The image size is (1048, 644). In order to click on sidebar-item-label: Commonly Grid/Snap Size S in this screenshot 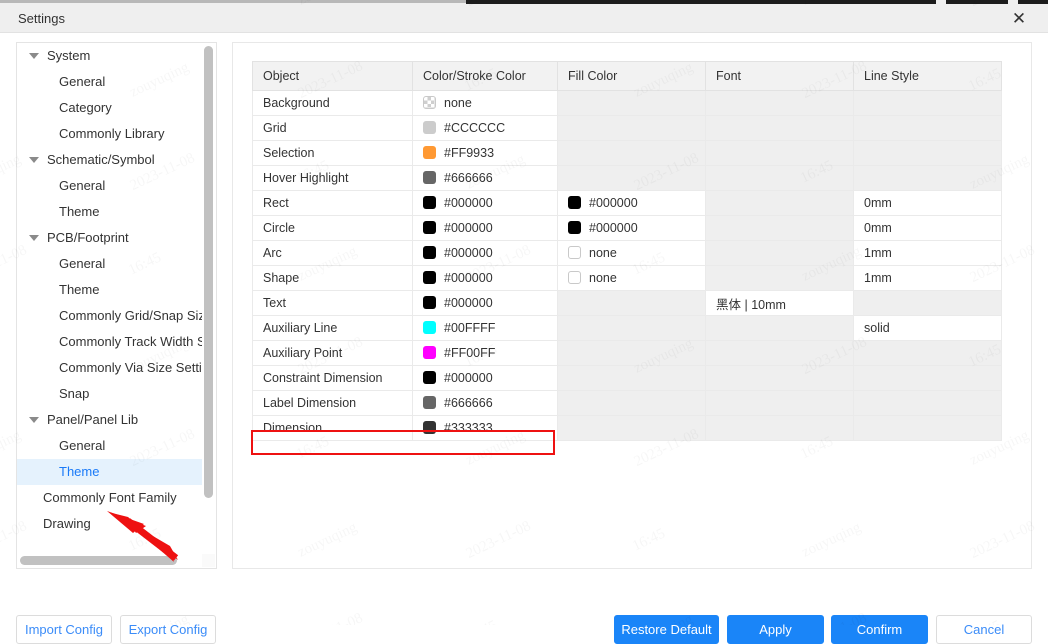, I will do `click(130, 315)`.